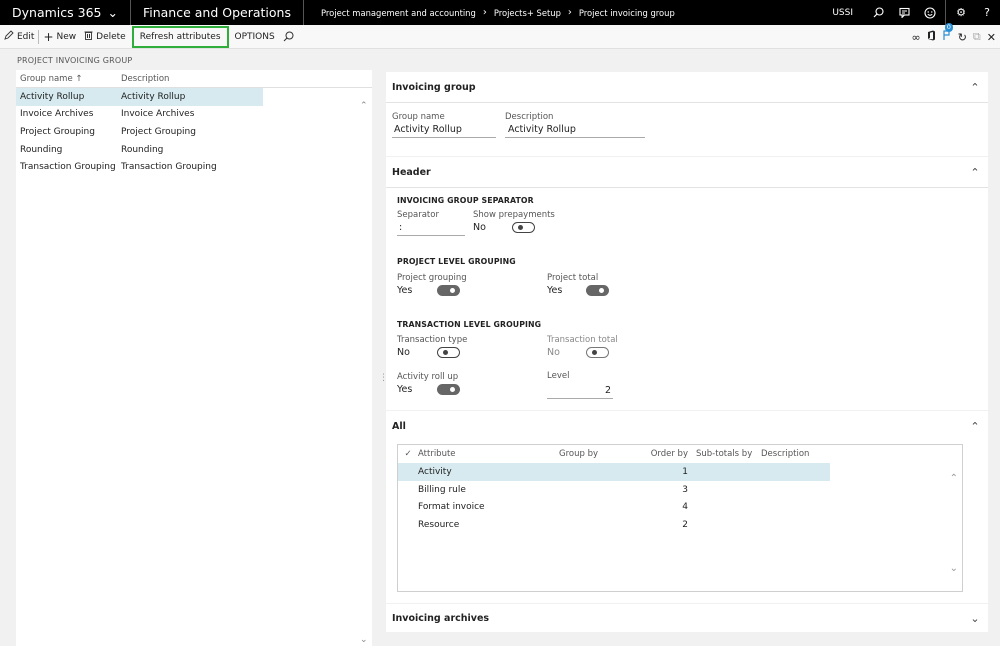 This screenshot has width=1000, height=646. Describe the element at coordinates (527, 13) in the screenshot. I see `breadcrumb-item-setup: Projects+ Setup` at that location.